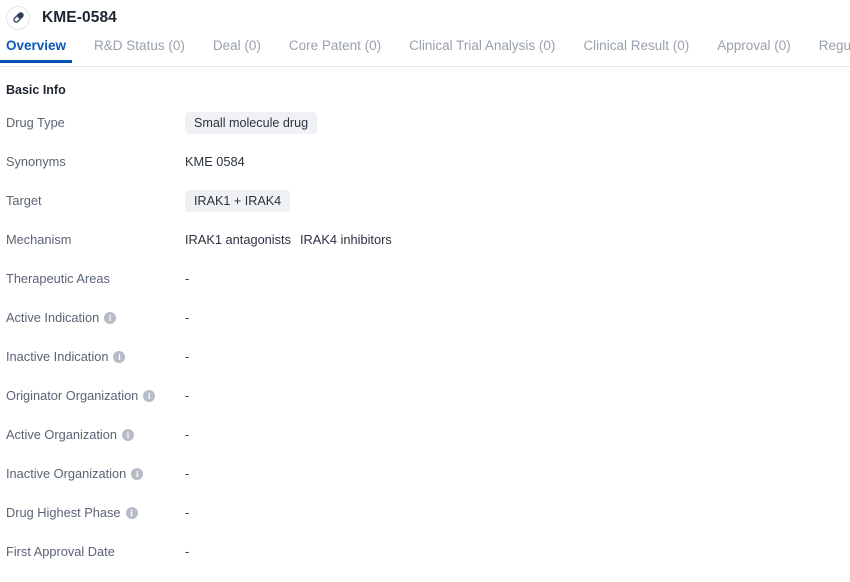 The width and height of the screenshot is (850, 582). I want to click on info-row-label: First Approval Date, so click(95, 551).